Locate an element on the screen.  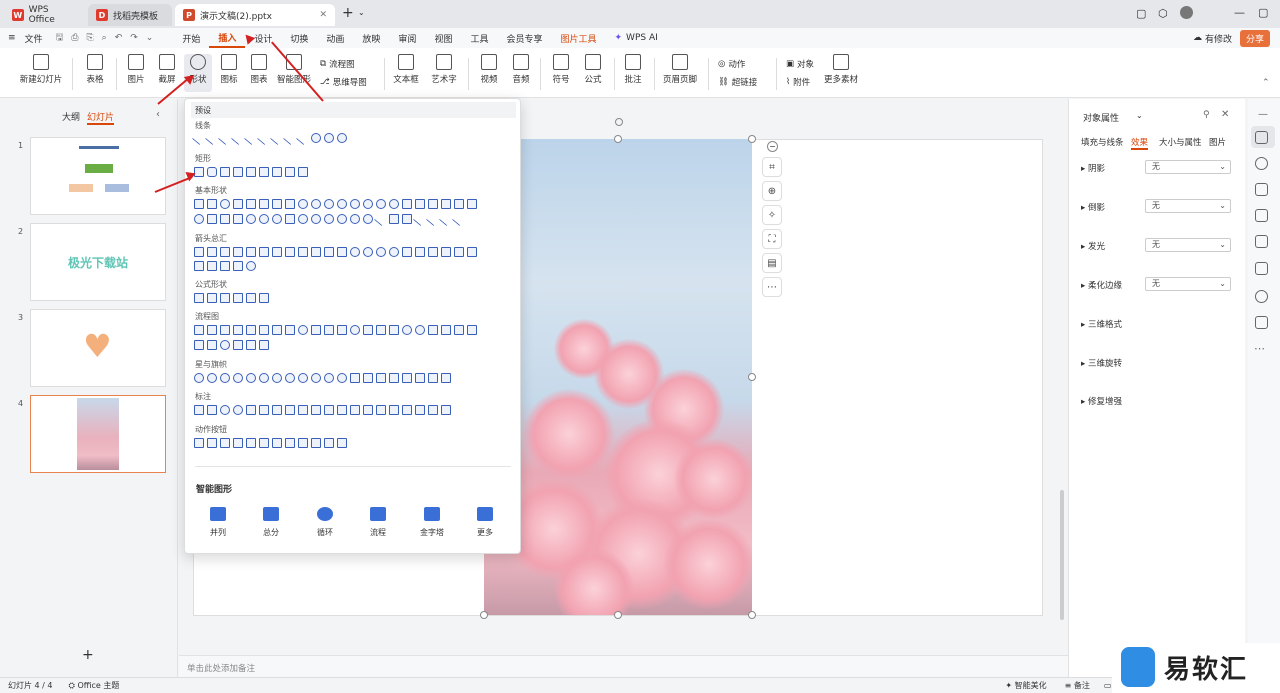
border-callout-4-shape is located at coordinates (394, 410).